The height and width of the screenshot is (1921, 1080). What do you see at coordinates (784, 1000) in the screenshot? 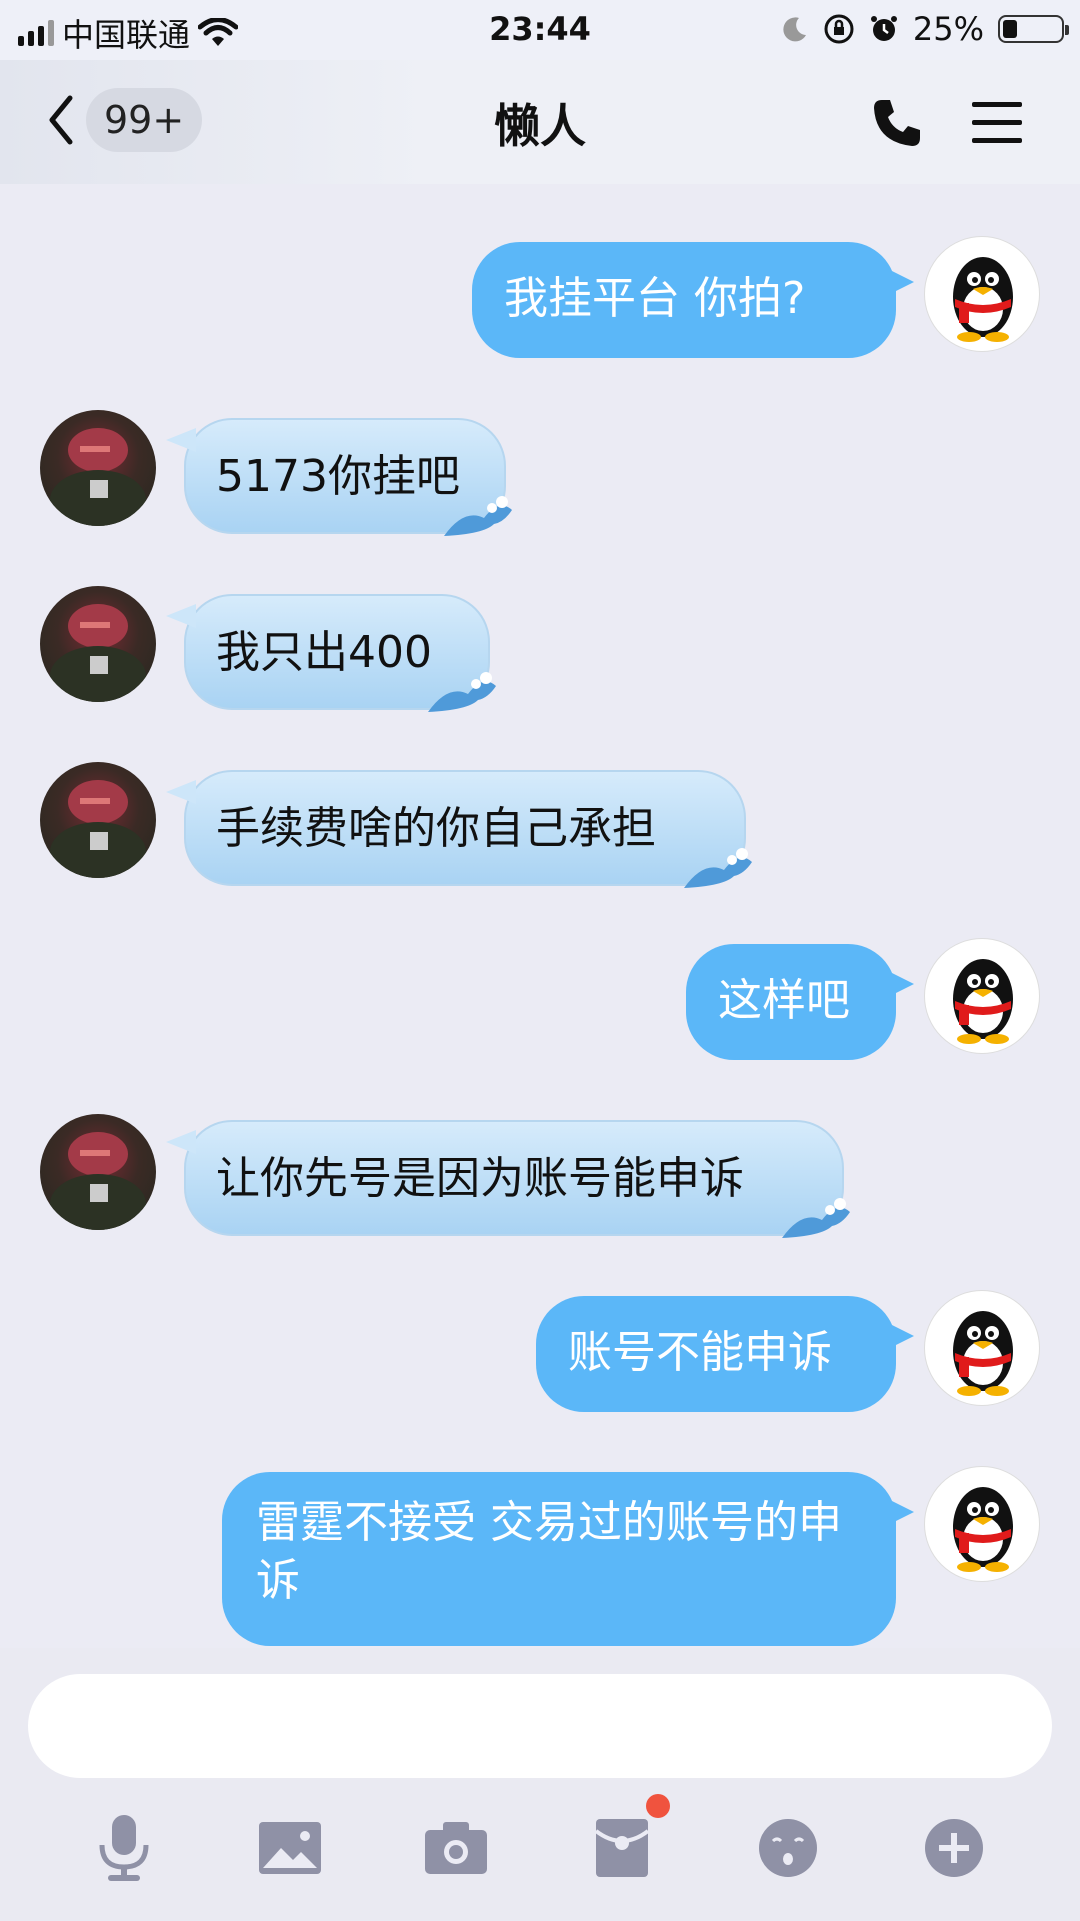
I see `message-text: 这样吧` at bounding box center [784, 1000].